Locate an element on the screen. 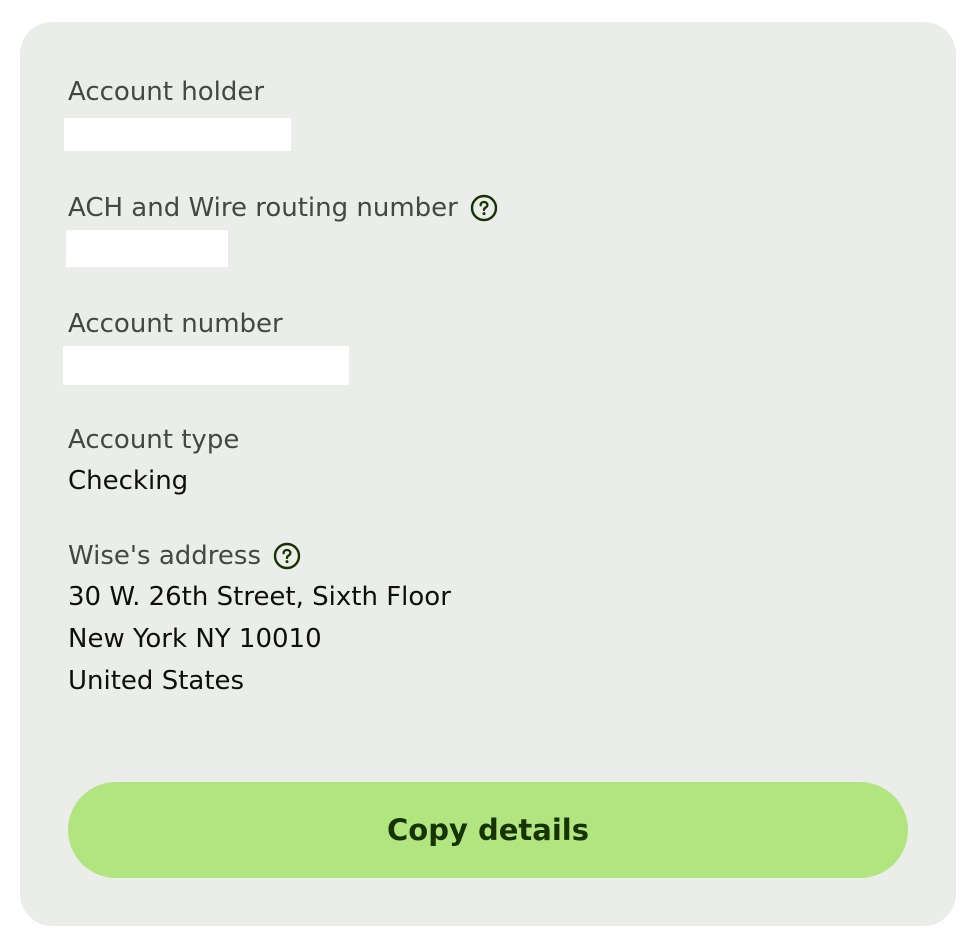 Image resolution: width=974 pixels, height=948 pixels. account-holder-label-text: Account holder is located at coordinates (166, 92).